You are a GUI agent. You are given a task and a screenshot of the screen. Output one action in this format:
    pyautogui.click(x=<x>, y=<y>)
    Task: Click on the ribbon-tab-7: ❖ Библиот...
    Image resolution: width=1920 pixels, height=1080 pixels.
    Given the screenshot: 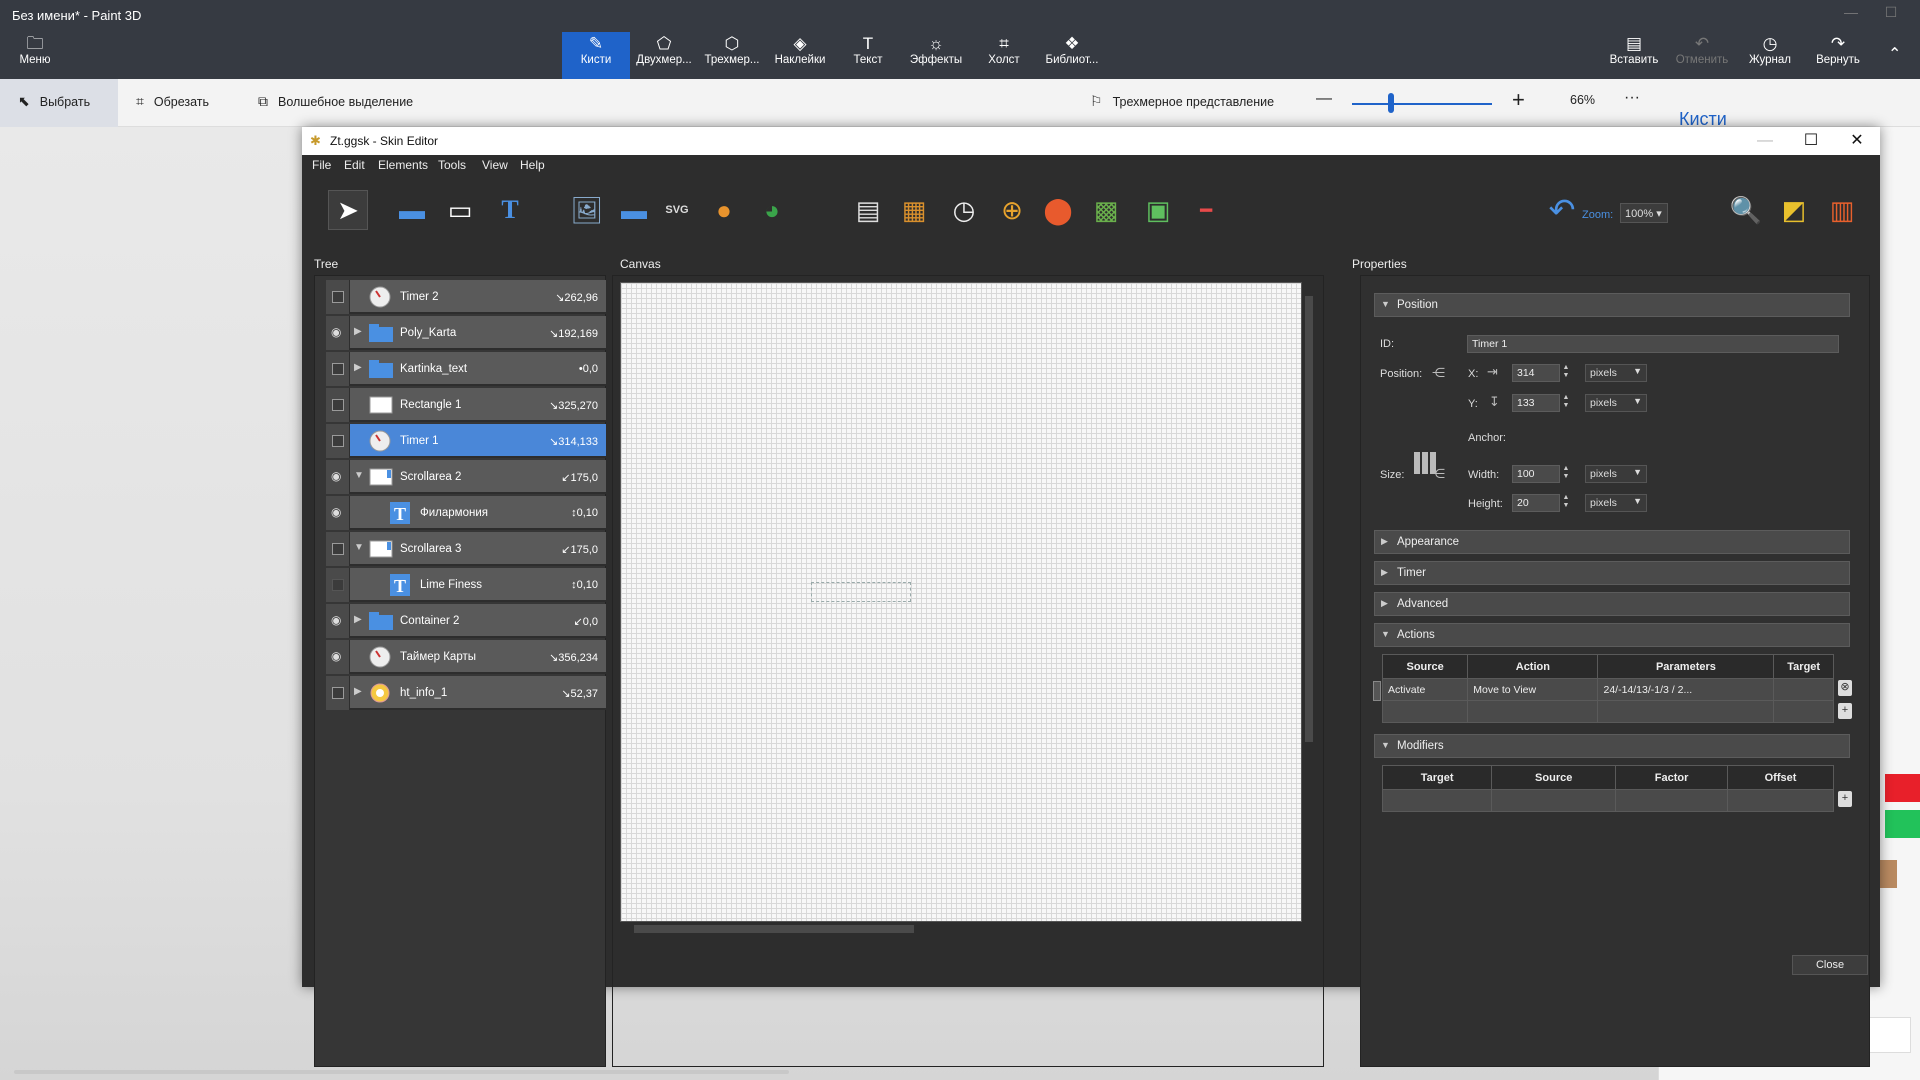 What is the action you would take?
    pyautogui.click(x=1072, y=55)
    